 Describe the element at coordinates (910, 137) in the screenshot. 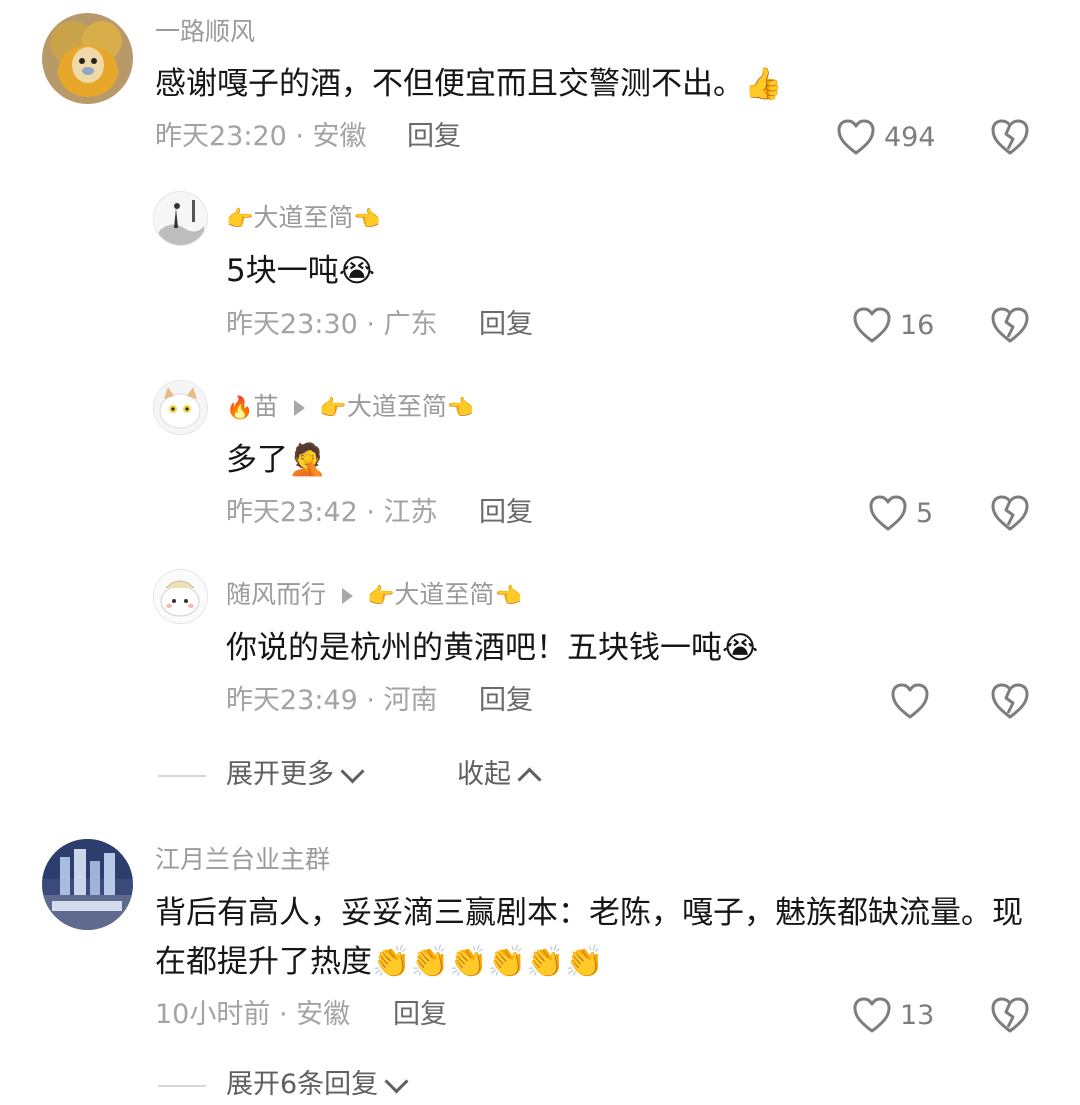

I see `like-count: 494` at that location.